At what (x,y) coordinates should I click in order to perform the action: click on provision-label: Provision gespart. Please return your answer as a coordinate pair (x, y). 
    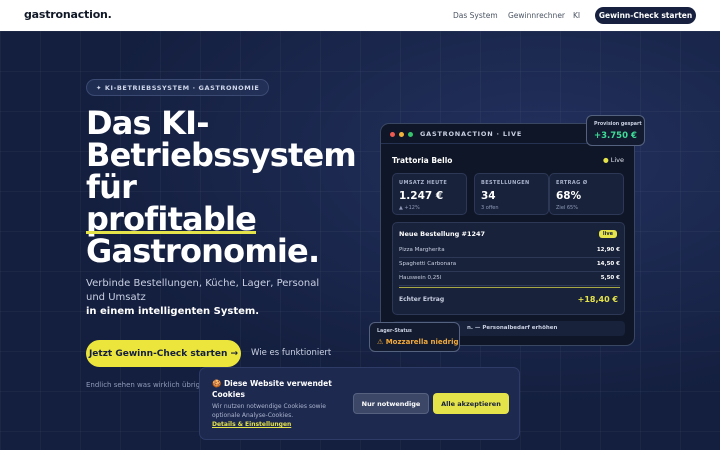
    Looking at the image, I should click on (618, 124).